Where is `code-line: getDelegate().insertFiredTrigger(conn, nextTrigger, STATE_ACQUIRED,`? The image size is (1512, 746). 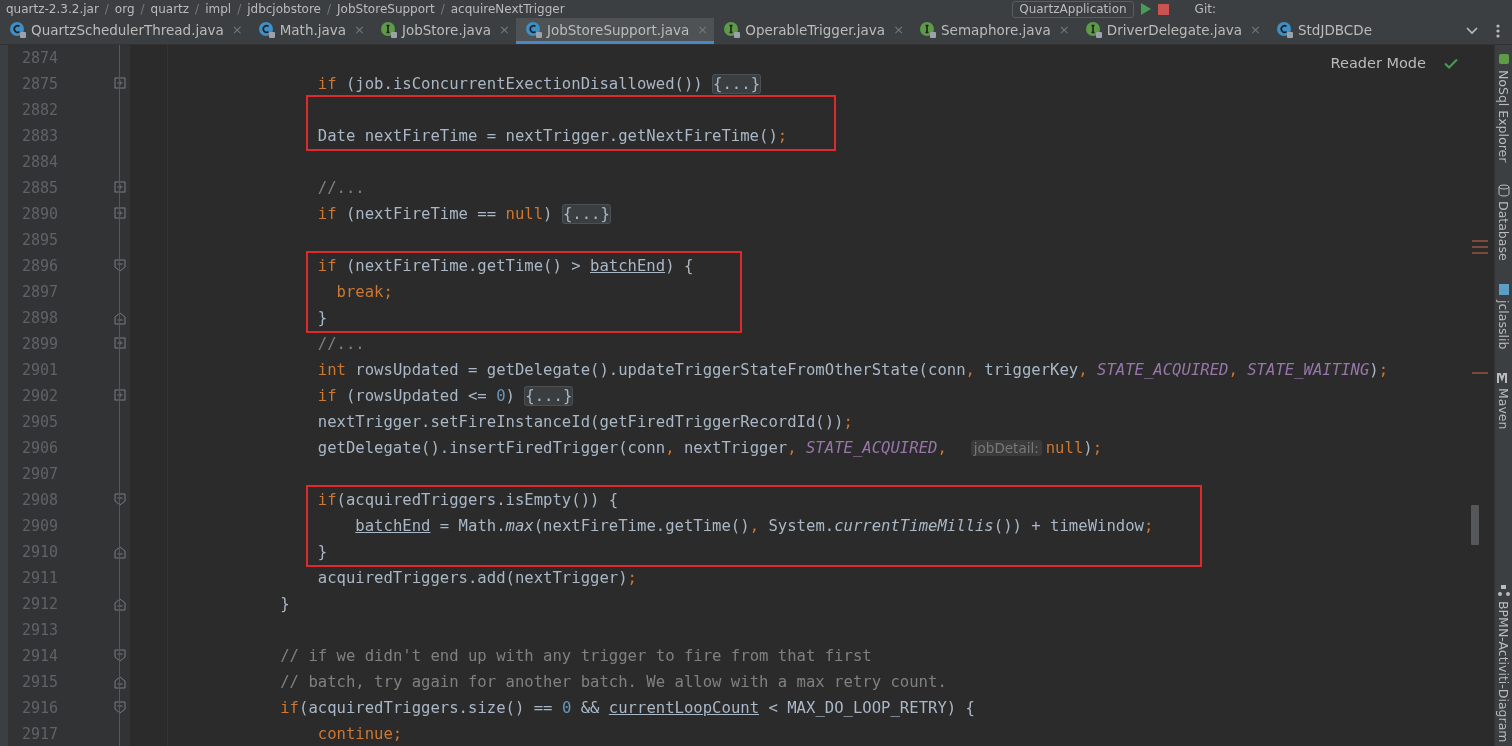 code-line: getDelegate().insertFiredTrigger(conn, nextTrigger, STATE_ACQUIRED, is located at coordinates (631, 448).